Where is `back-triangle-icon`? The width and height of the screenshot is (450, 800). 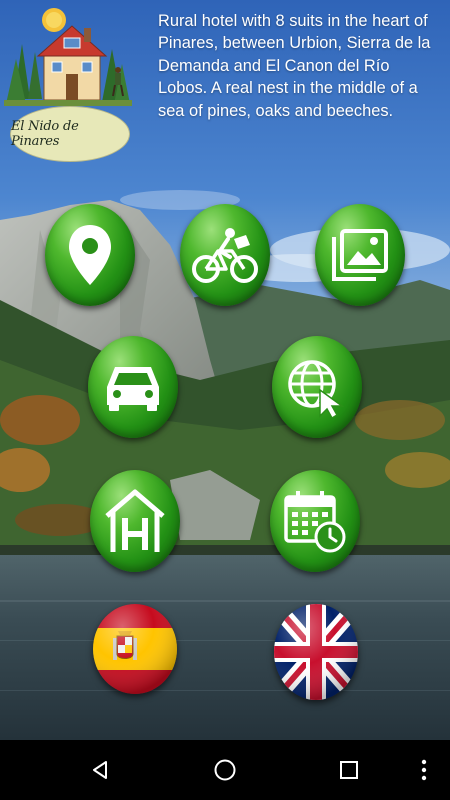 back-triangle-icon is located at coordinates (100, 770).